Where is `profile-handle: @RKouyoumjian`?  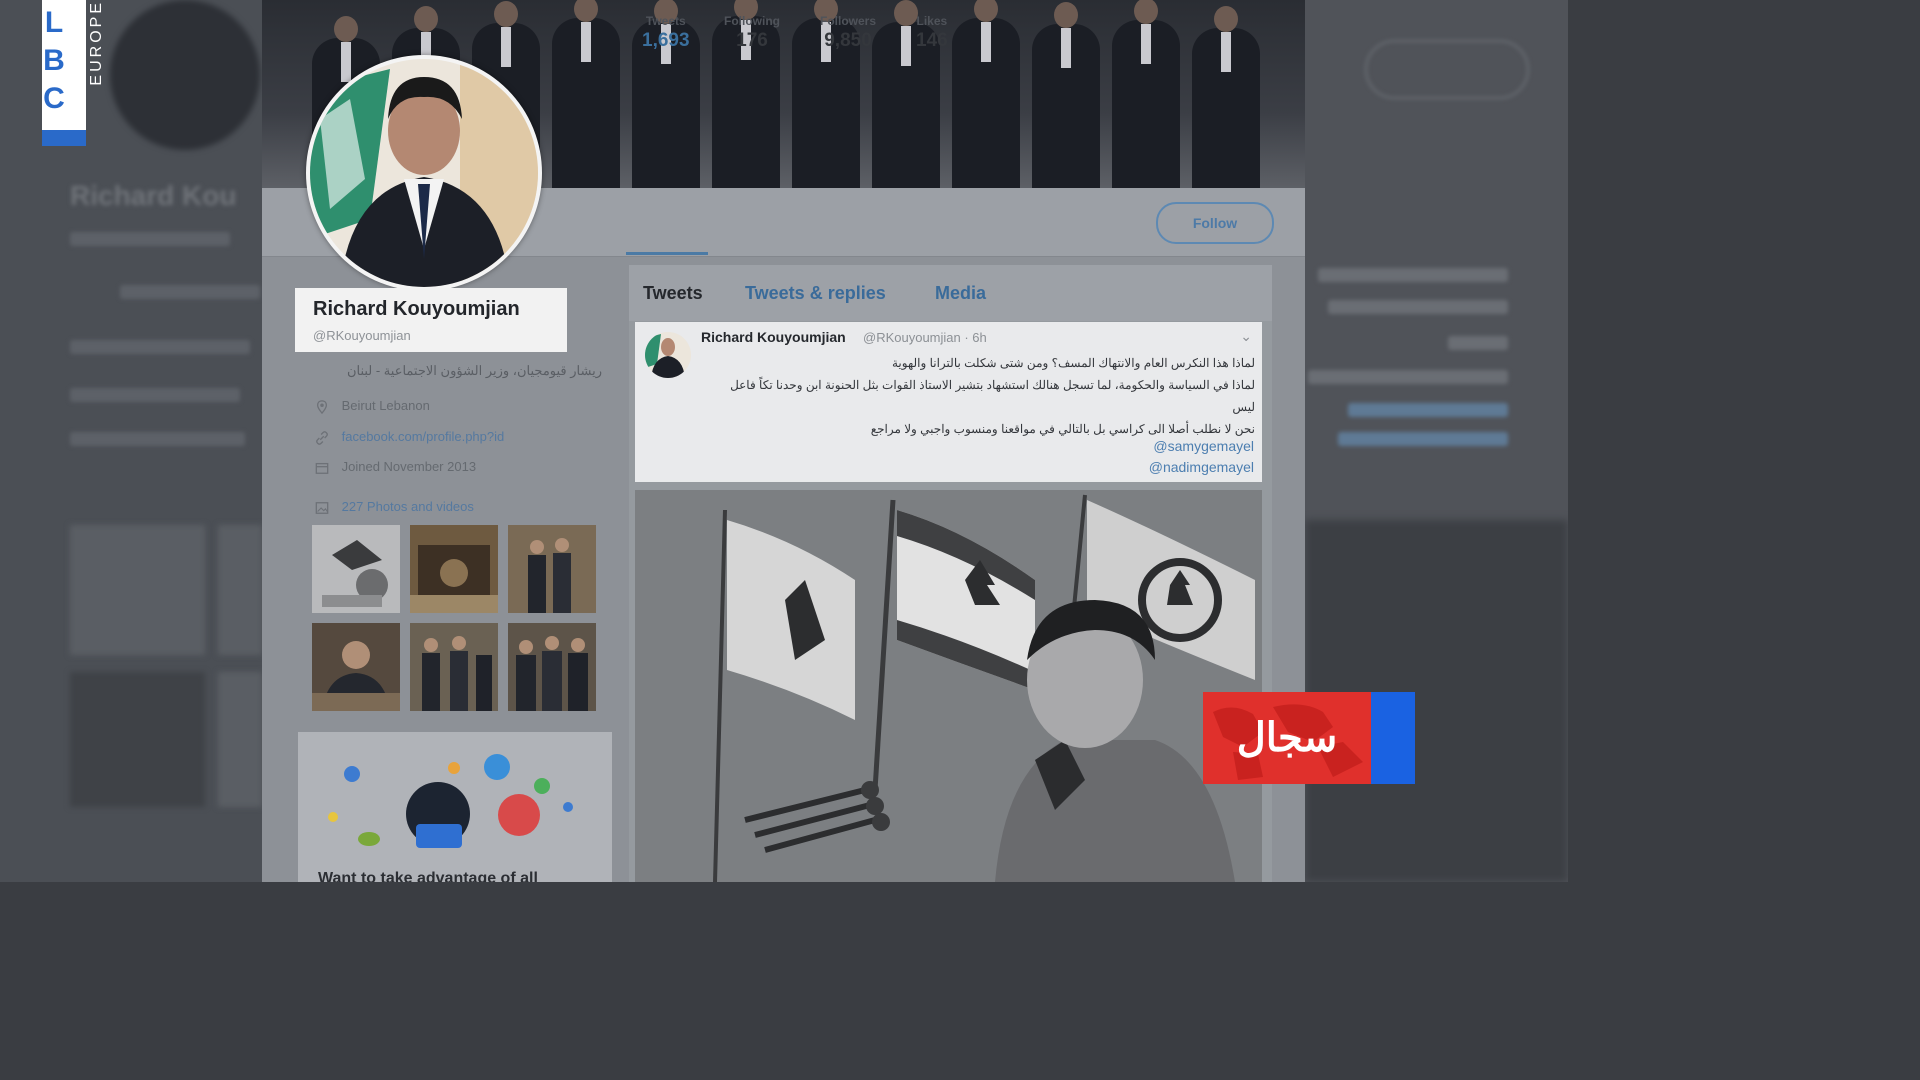
profile-handle: @RKouyoumjian is located at coordinates (362, 335).